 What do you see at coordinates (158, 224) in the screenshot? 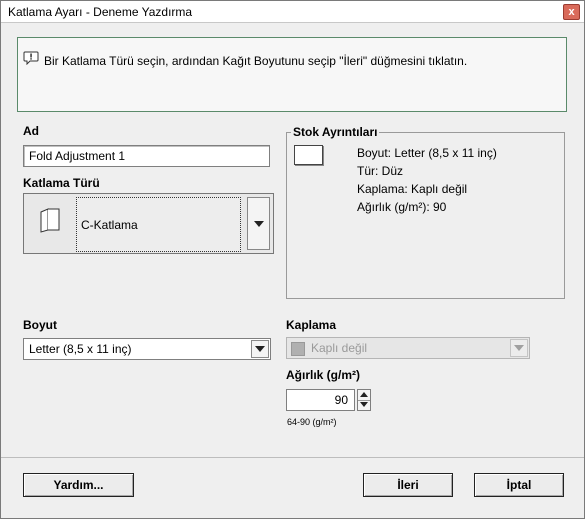
I see `fold-type-value-box: C-Katlama` at bounding box center [158, 224].